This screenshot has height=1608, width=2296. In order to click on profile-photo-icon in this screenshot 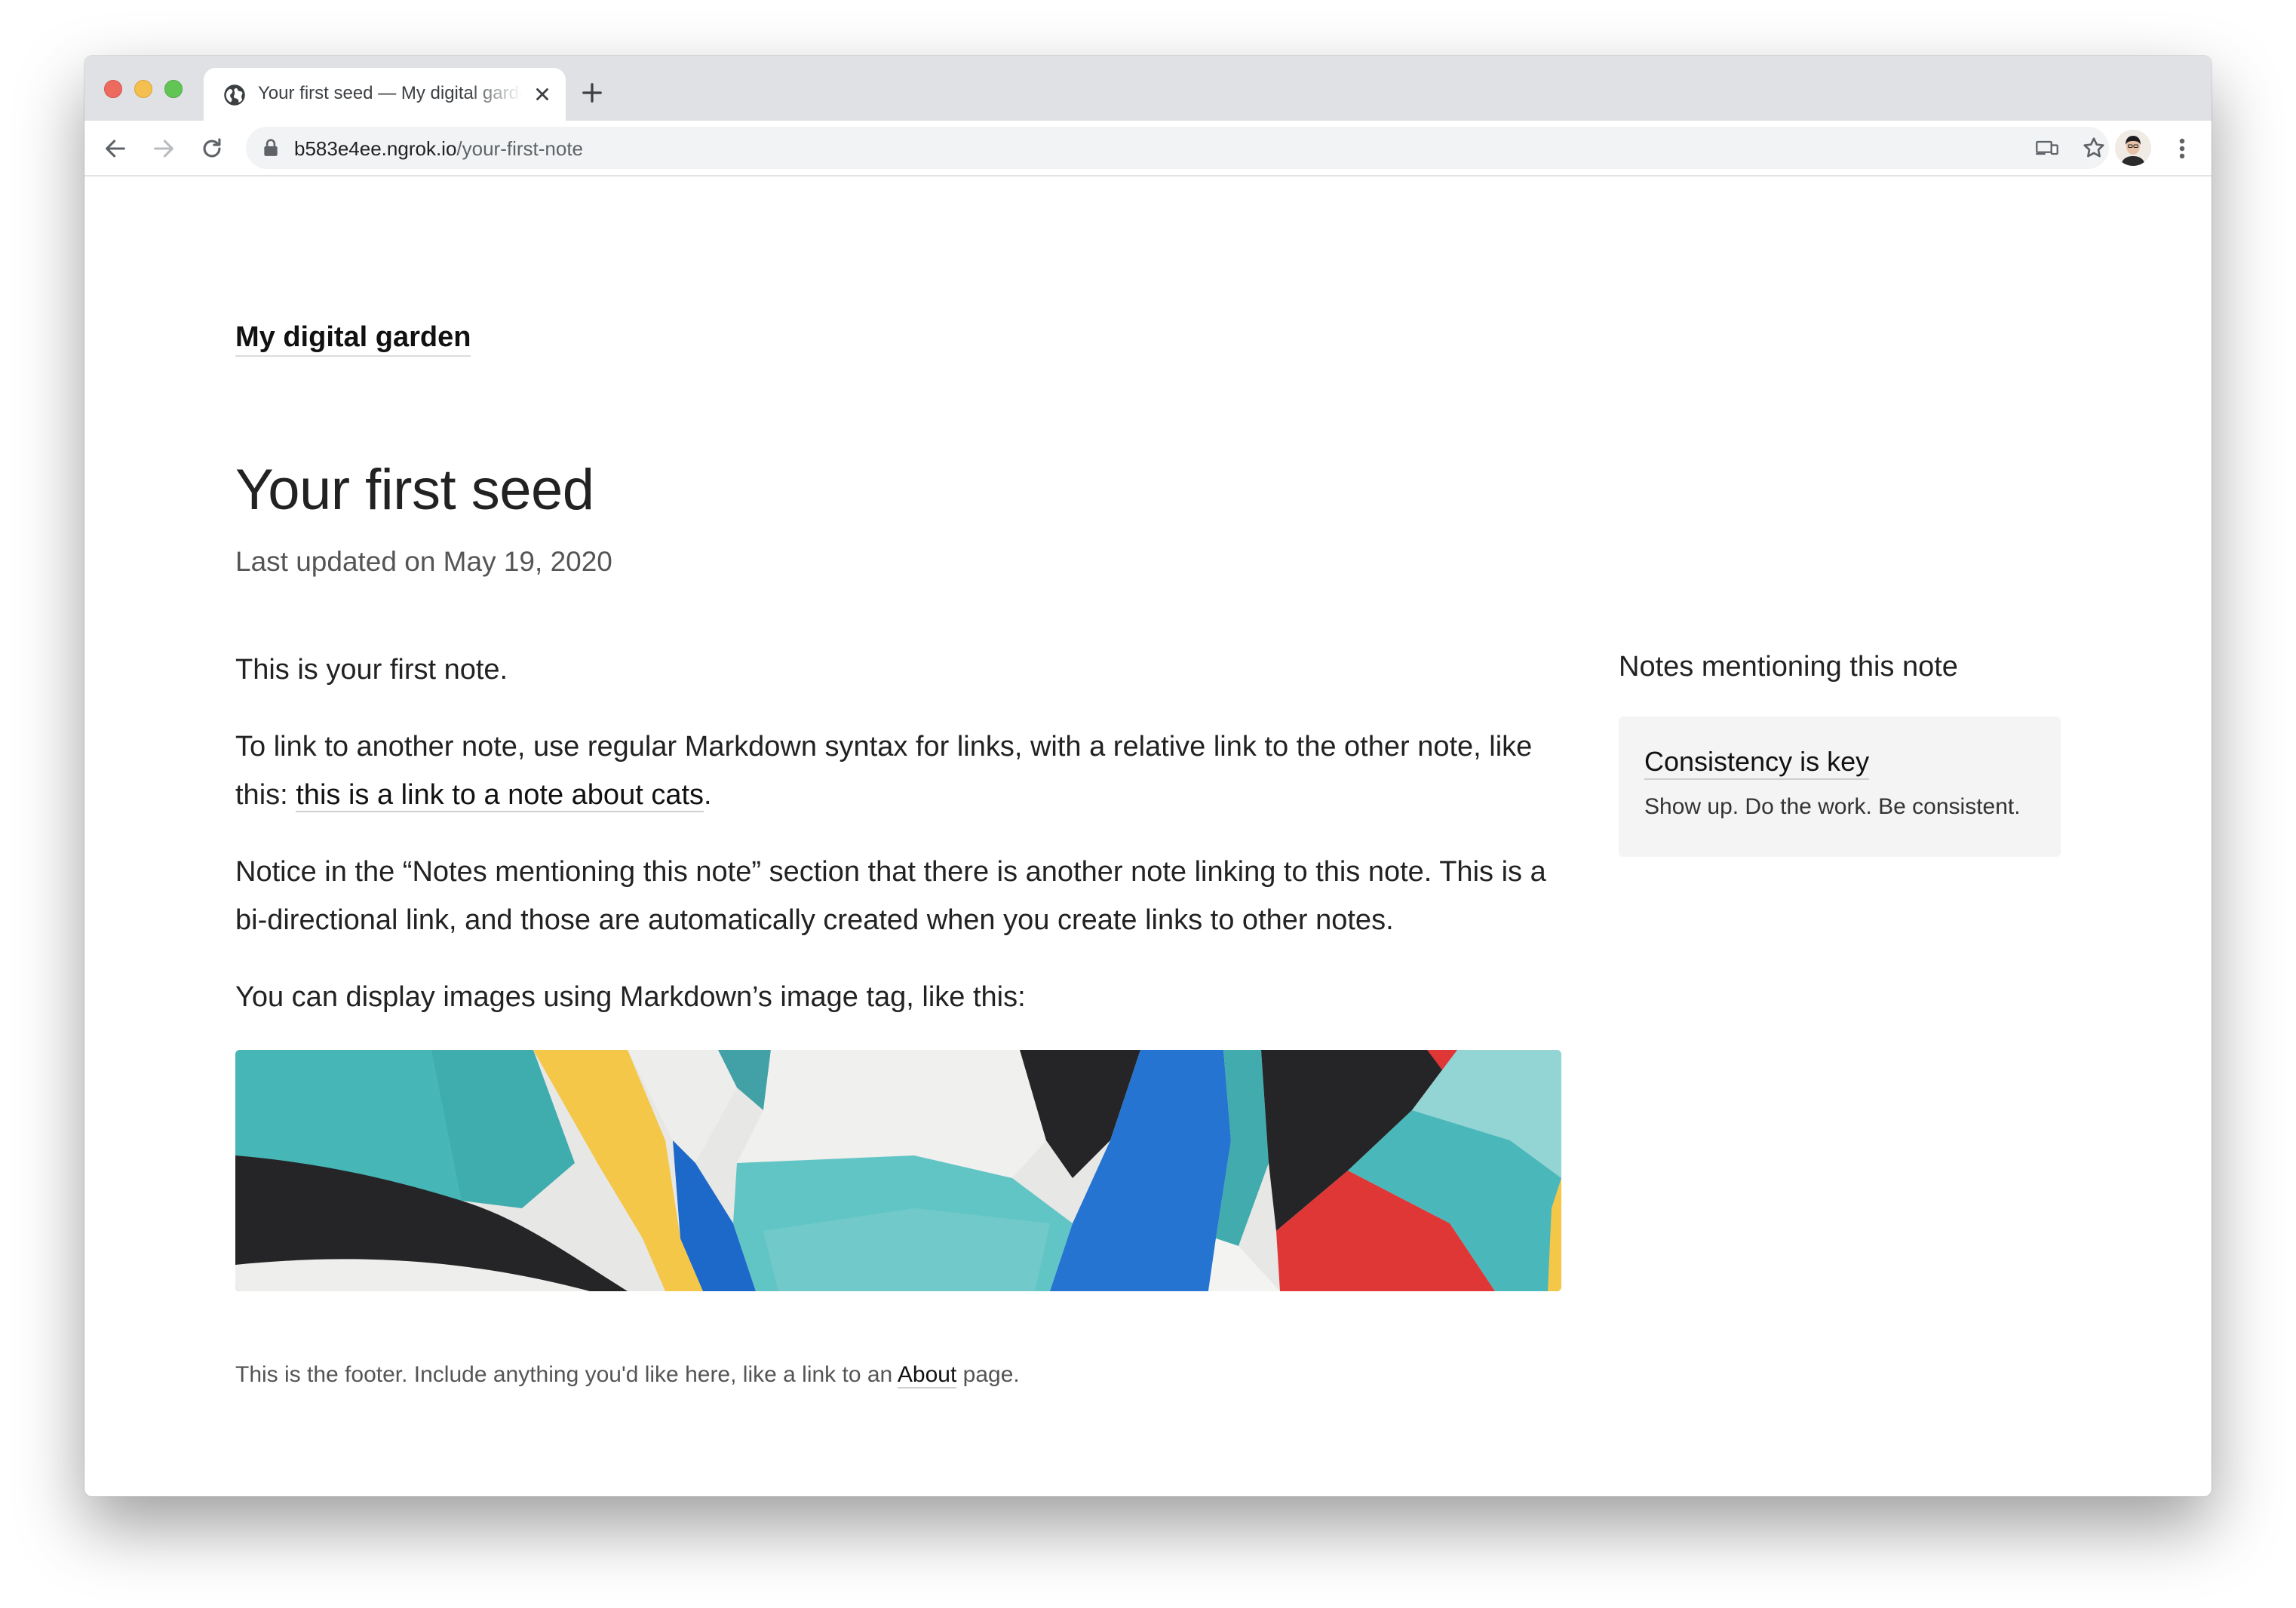, I will do `click(2133, 148)`.